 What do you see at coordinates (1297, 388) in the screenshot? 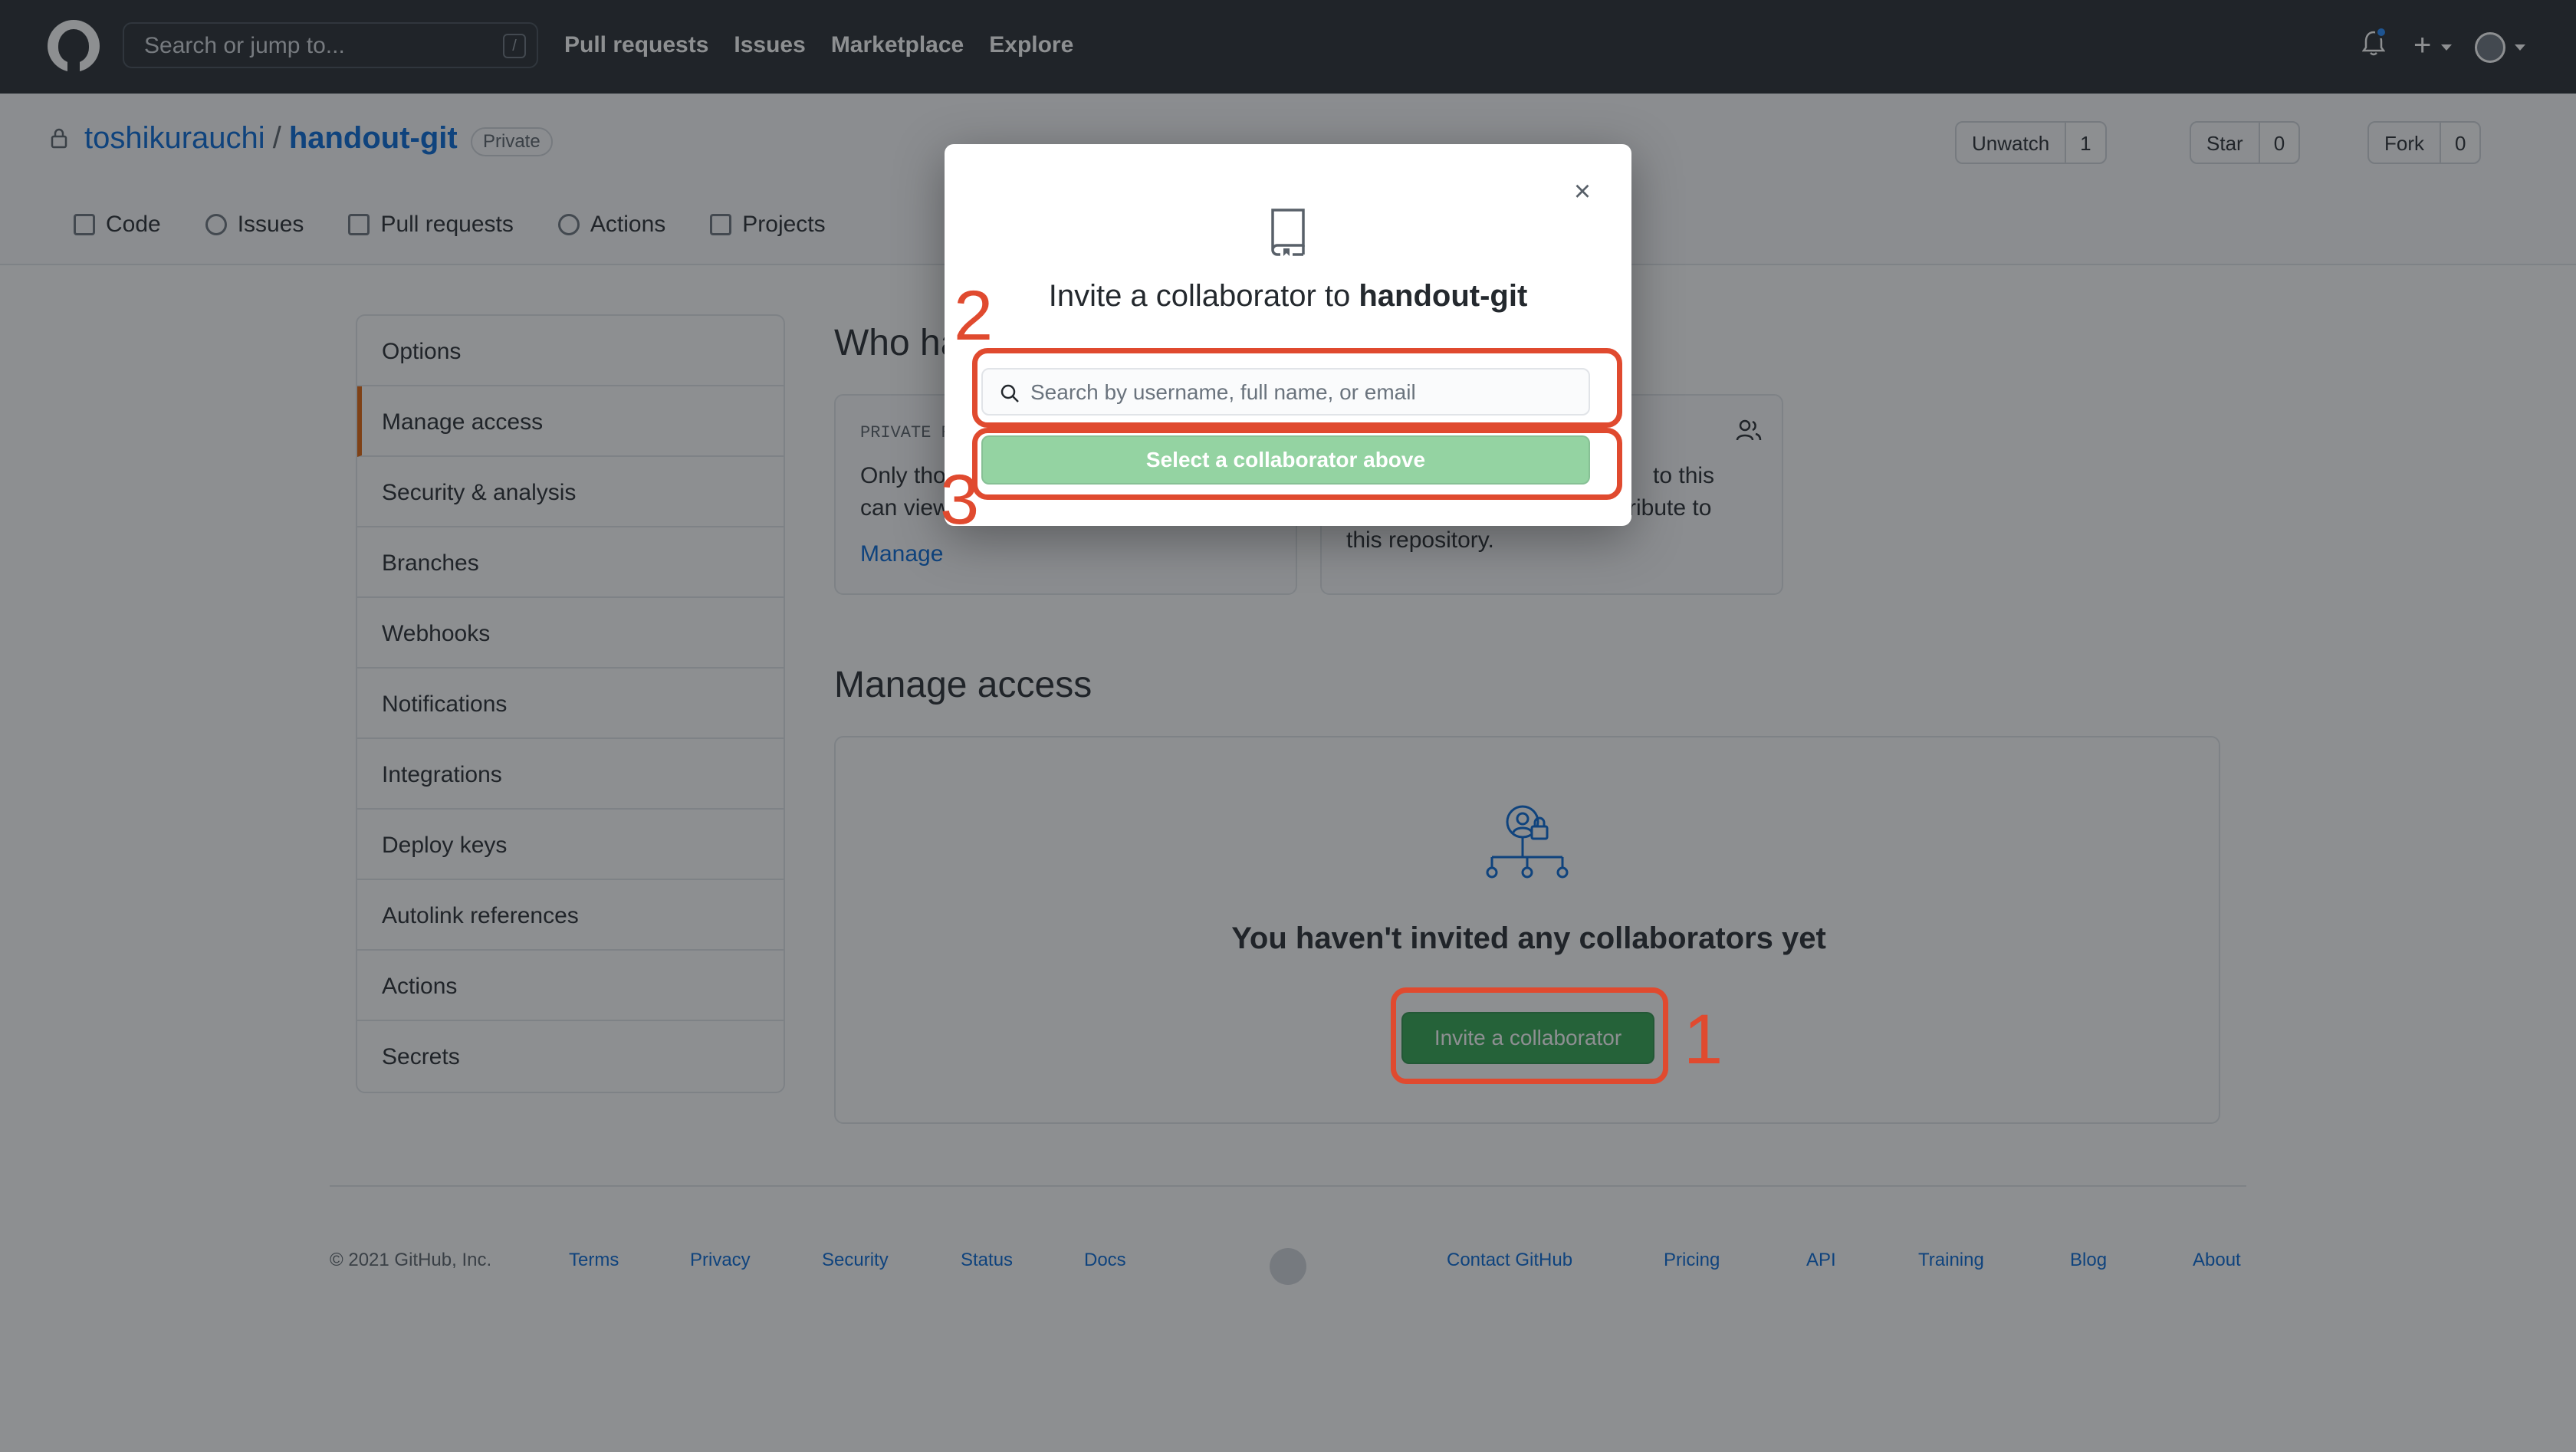
I see `annotation-box-step2` at bounding box center [1297, 388].